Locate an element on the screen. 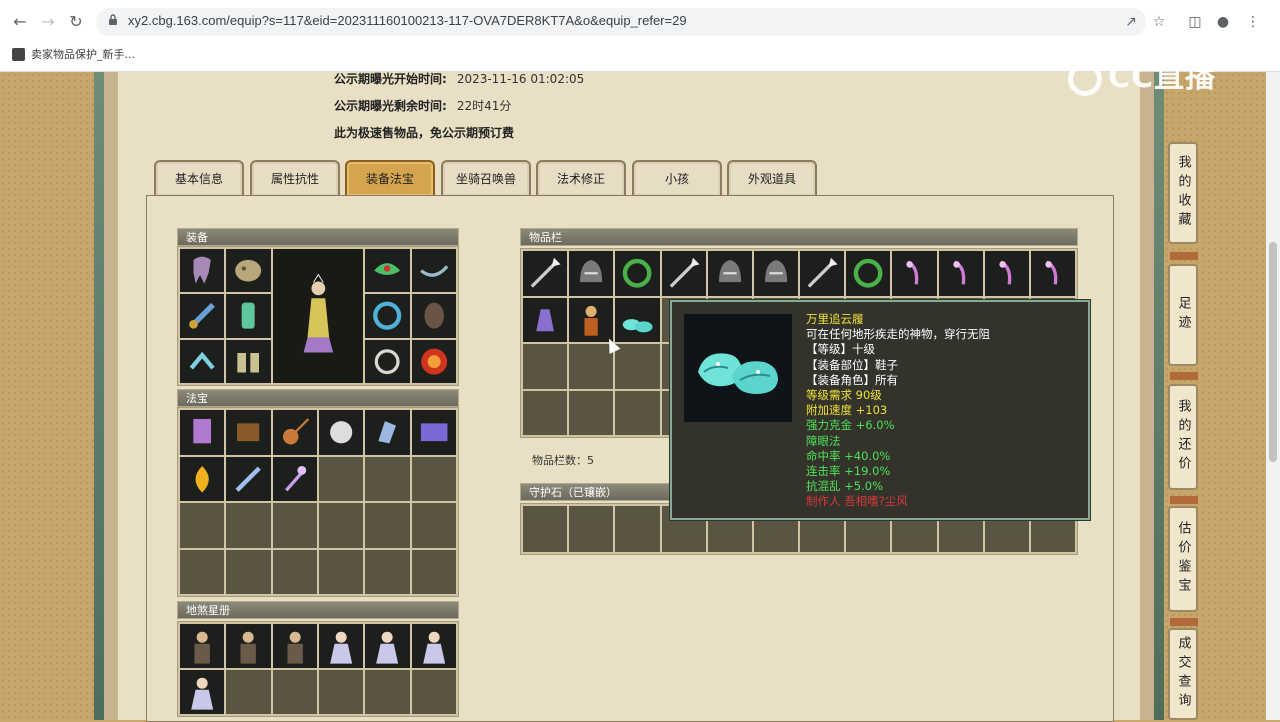 Image resolution: width=1280 pixels, height=722 pixels. reload-icon: ↻ is located at coordinates (76, 22).